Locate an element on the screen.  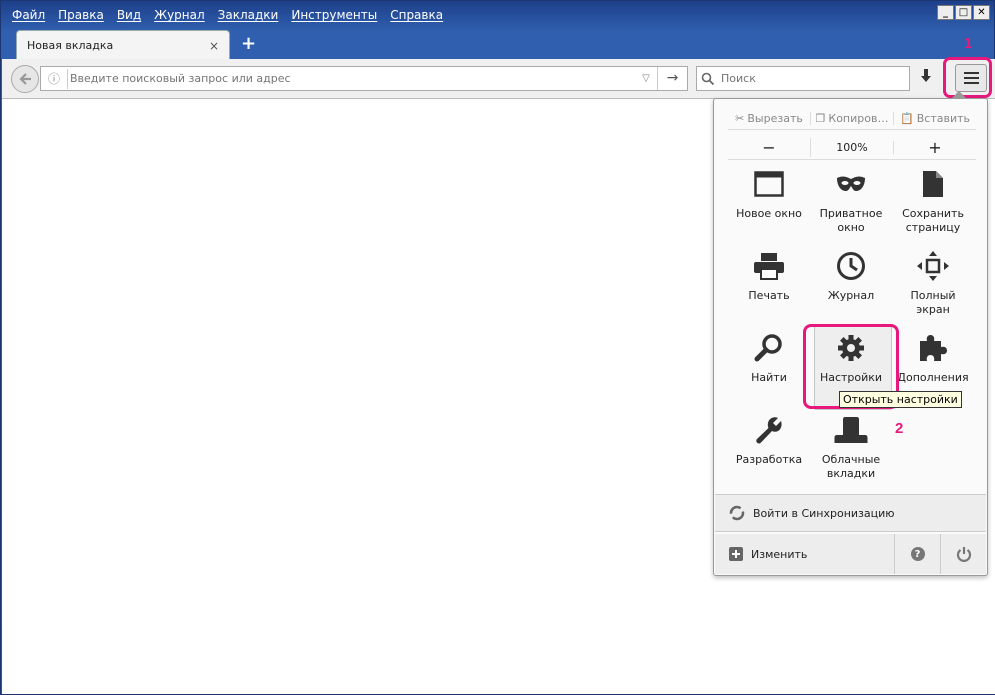
private-mask-icon is located at coordinates (851, 183).